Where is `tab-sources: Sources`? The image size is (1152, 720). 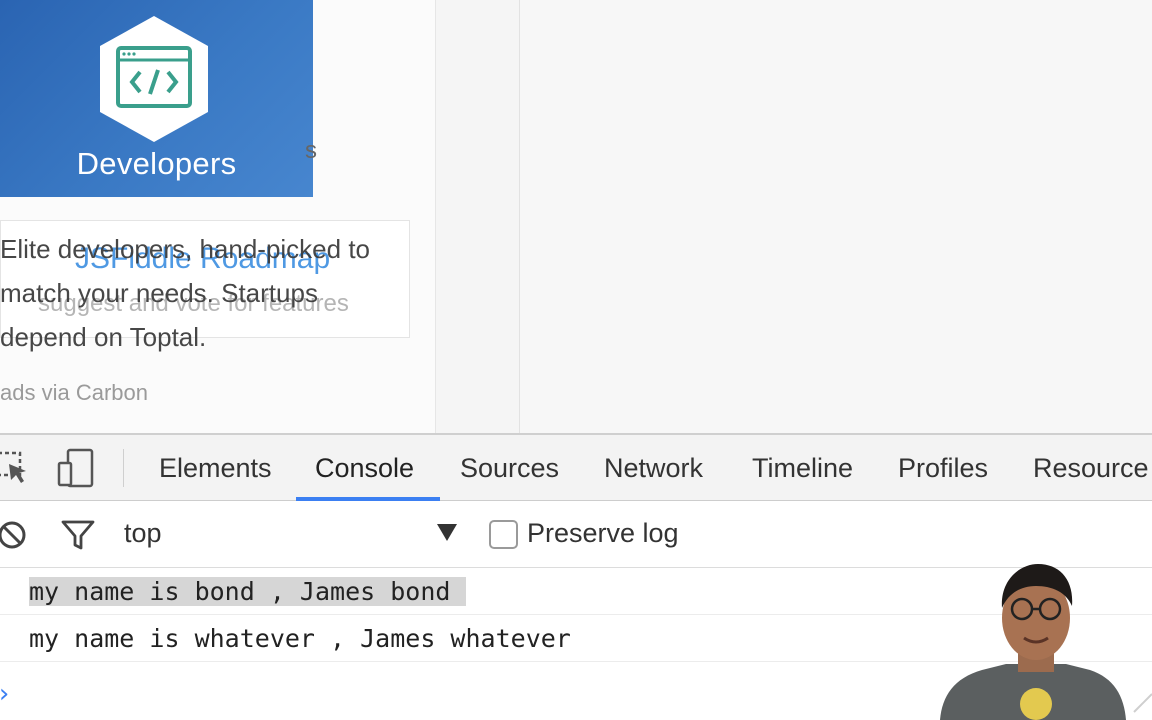 tab-sources: Sources is located at coordinates (509, 468).